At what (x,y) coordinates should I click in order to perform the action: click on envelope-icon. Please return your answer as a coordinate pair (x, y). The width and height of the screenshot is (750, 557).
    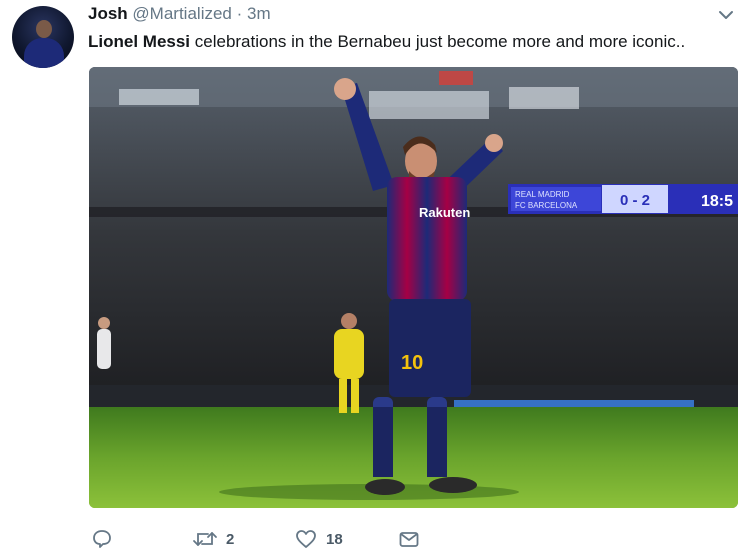
    Looking at the image, I should click on (409, 539).